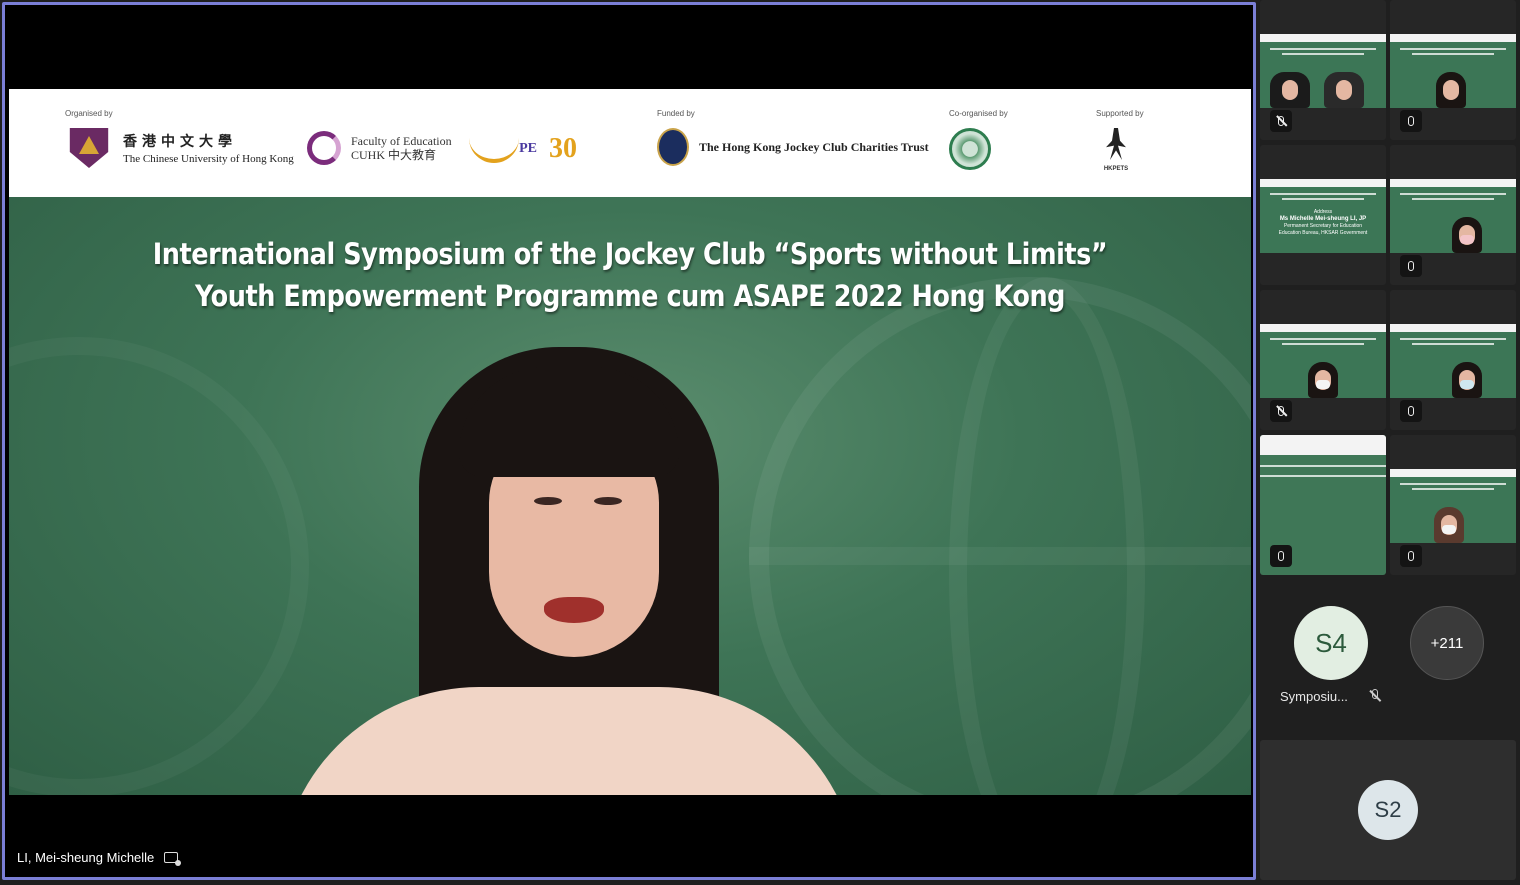  I want to click on address-label: Address, so click(1323, 212).